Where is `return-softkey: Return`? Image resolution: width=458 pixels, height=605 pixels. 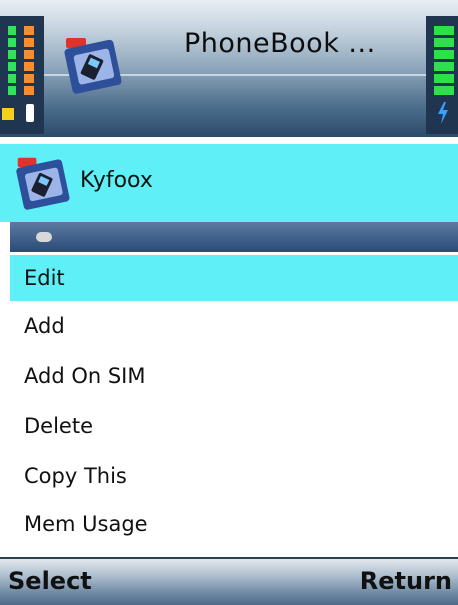 return-softkey: Return is located at coordinates (406, 581).